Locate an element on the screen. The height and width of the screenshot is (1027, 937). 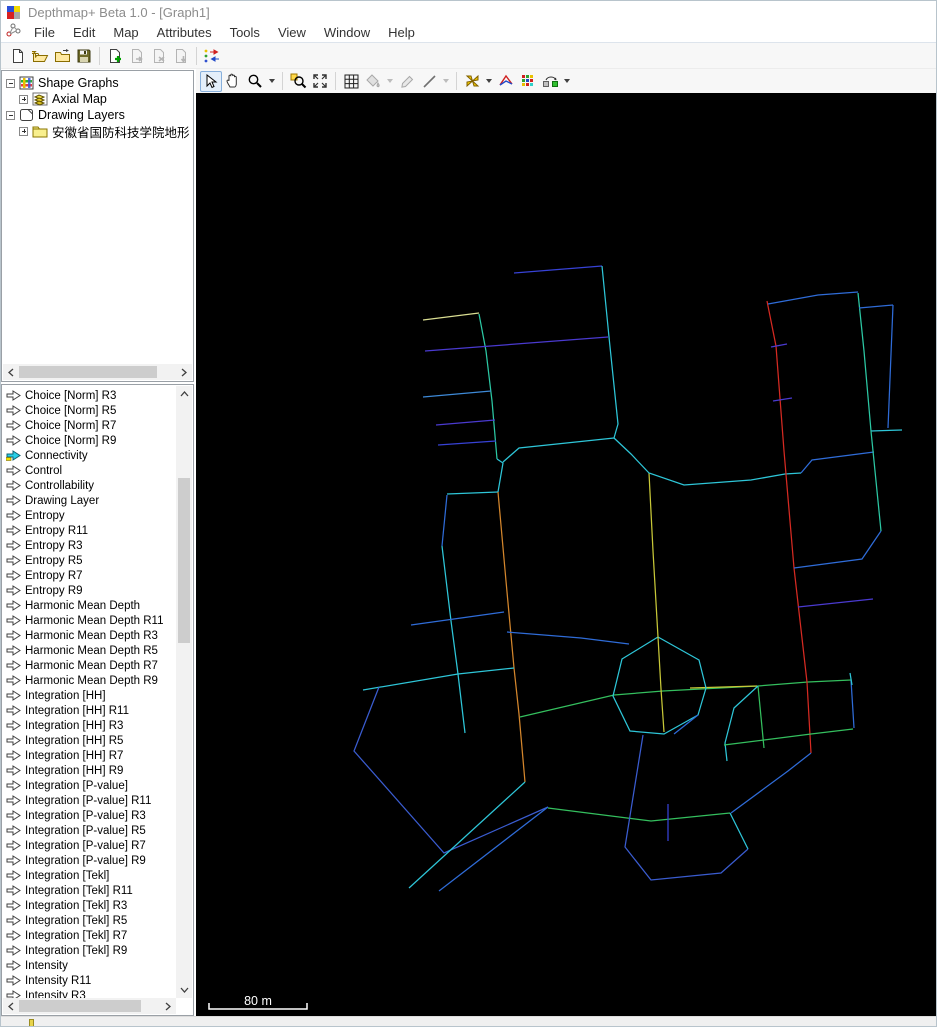
menu-item: Window is located at coordinates (347, 32).